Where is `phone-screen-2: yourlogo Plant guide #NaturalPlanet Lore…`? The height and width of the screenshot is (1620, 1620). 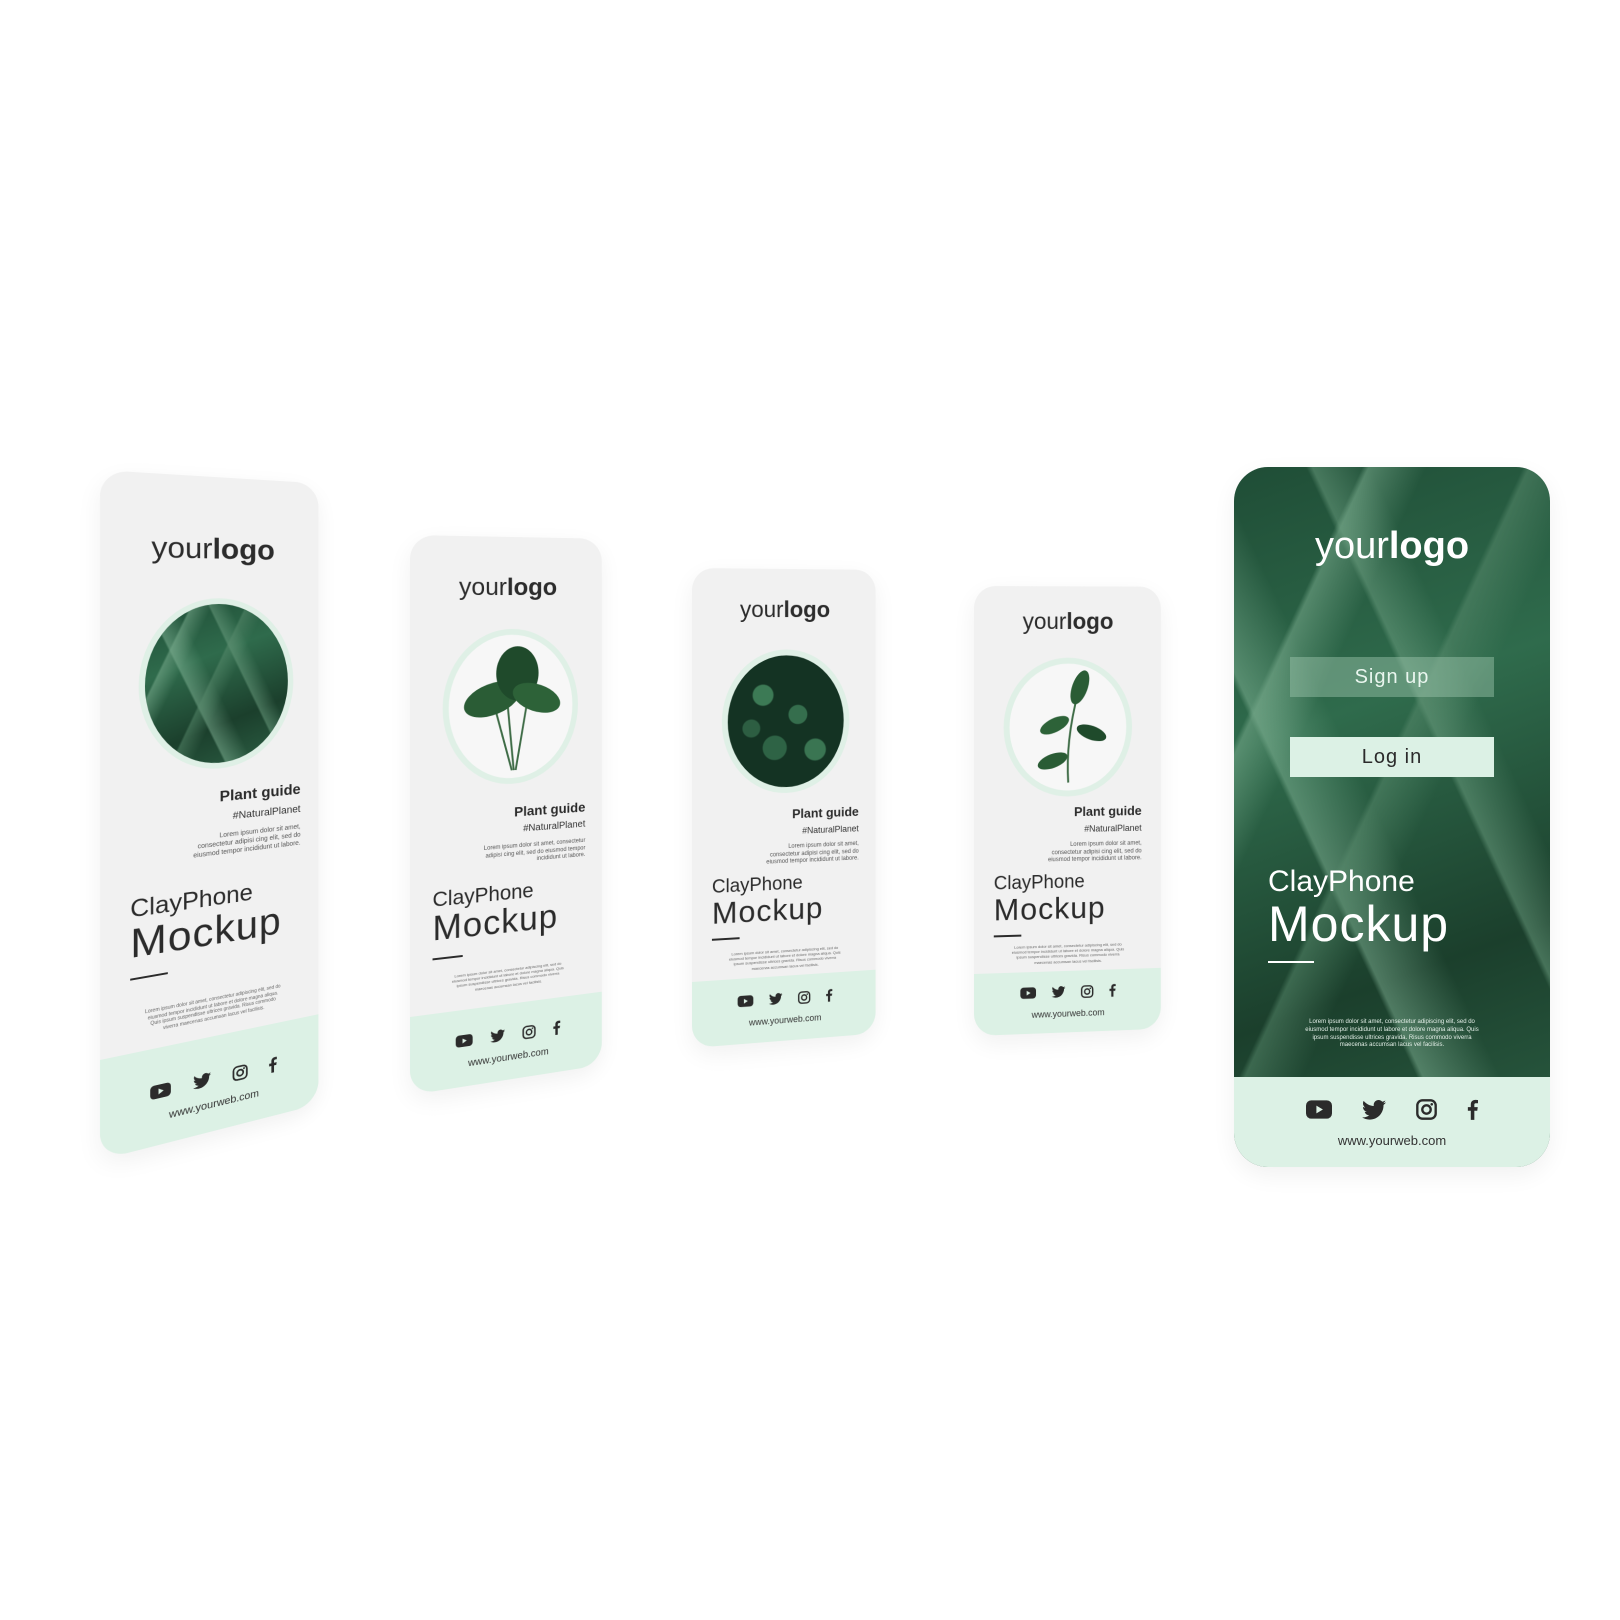 phone-screen-2: yourlogo Plant guide #NaturalPlanet Lore… is located at coordinates (506, 815).